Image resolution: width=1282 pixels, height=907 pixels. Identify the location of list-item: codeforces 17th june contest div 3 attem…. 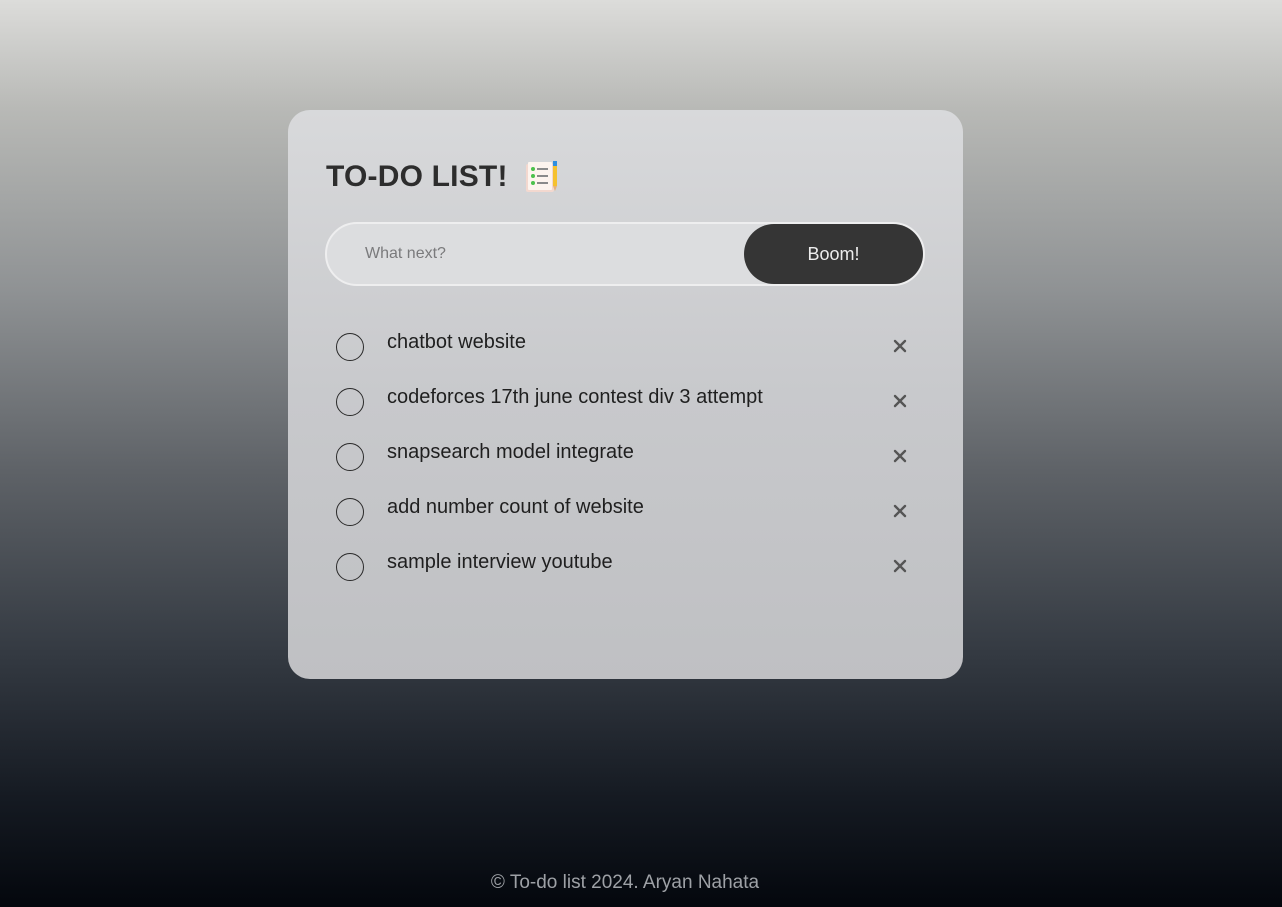
(626, 402).